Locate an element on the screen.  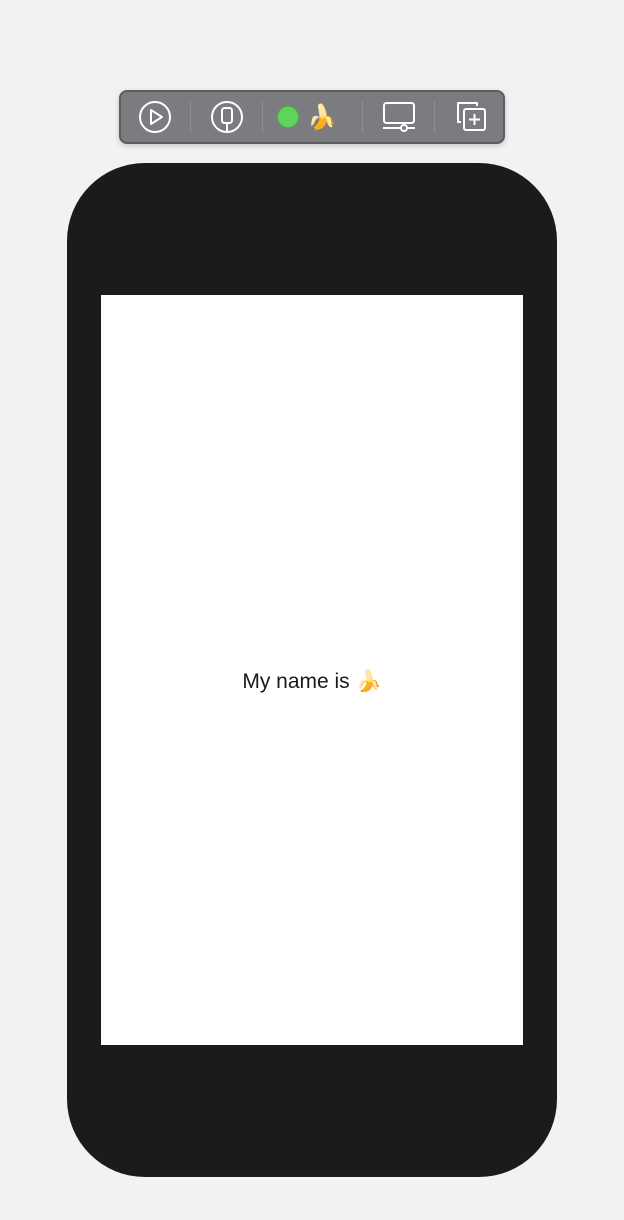
preview-toolbar: 🍌 is located at coordinates (312, 117).